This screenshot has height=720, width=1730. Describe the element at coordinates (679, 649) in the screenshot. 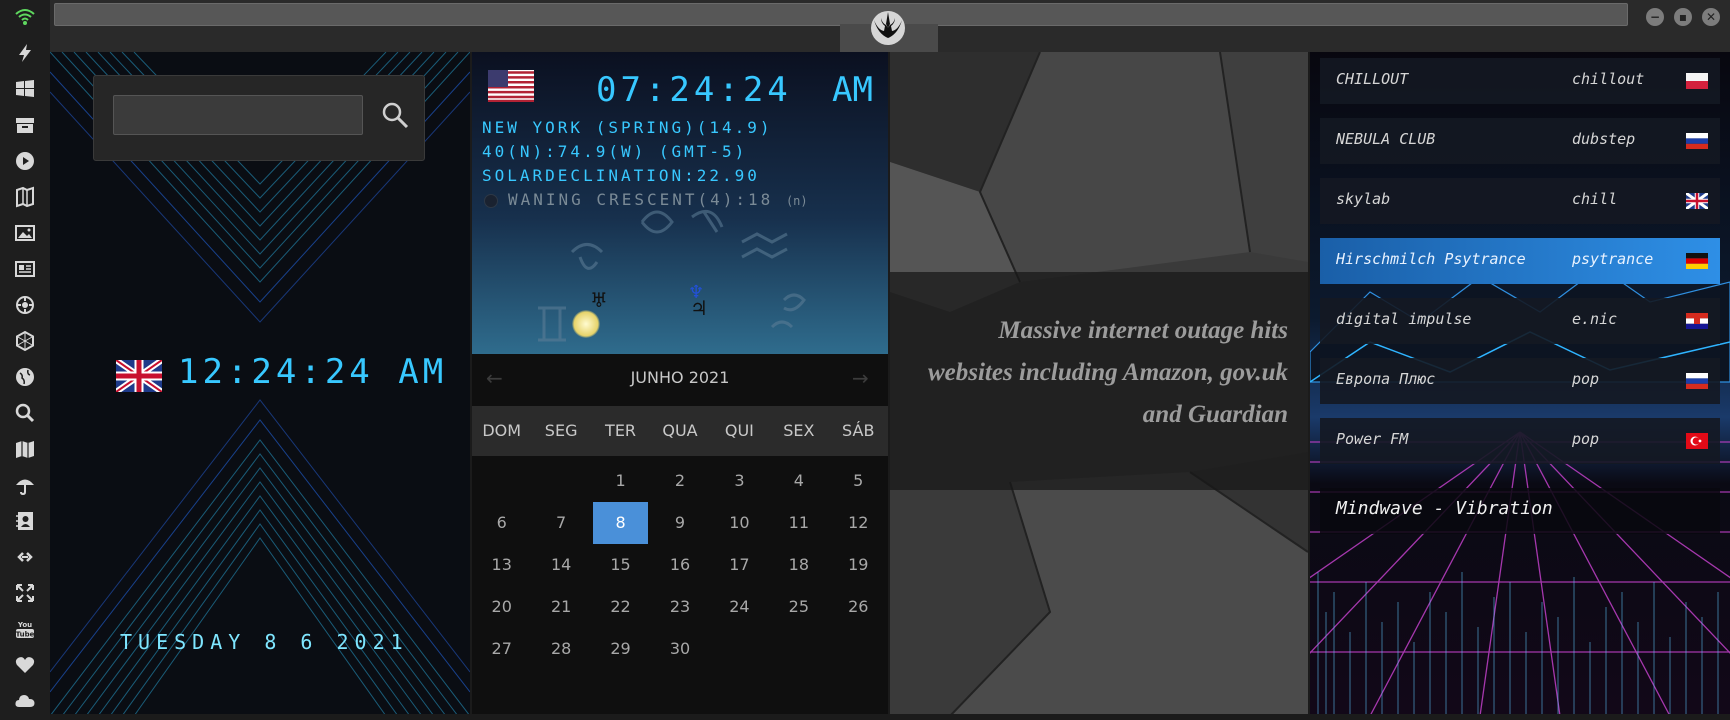

I see `calendar-day: 30` at that location.